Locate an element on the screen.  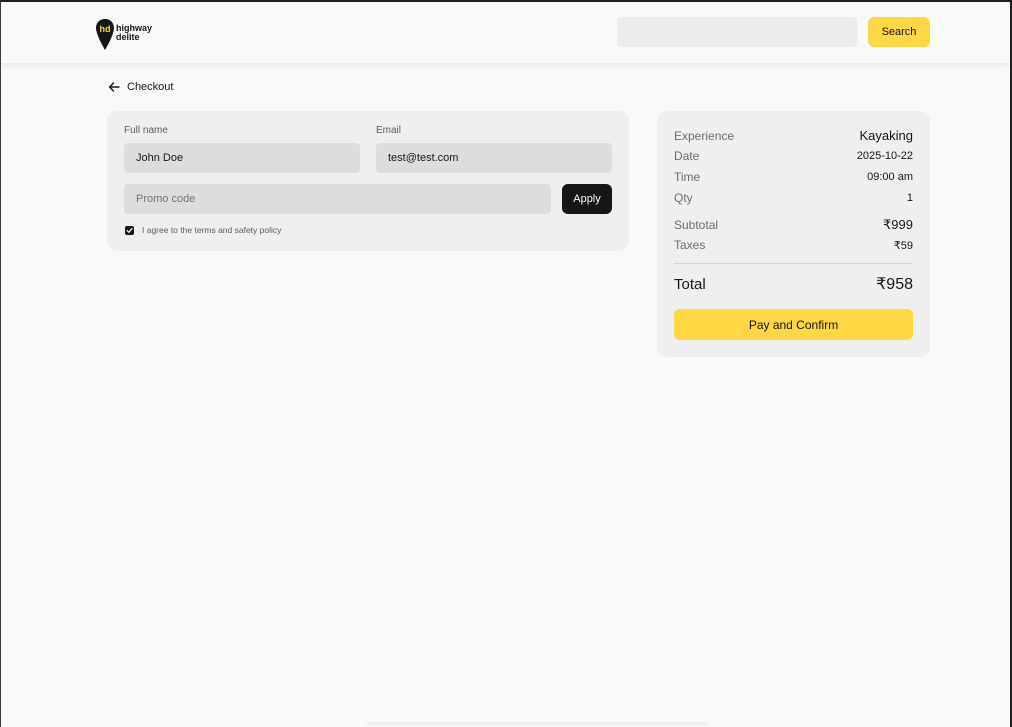
brand-name-line2: delite is located at coordinates (128, 36).